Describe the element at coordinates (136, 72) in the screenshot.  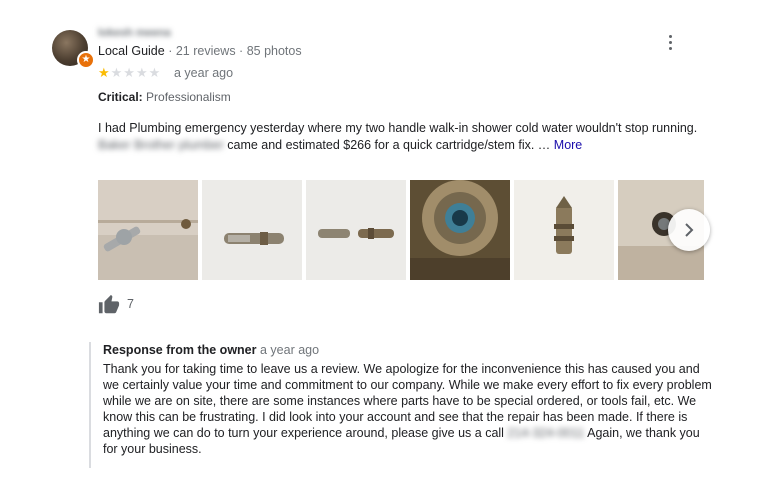
I see `star-empty-icon: ★★★★` at that location.